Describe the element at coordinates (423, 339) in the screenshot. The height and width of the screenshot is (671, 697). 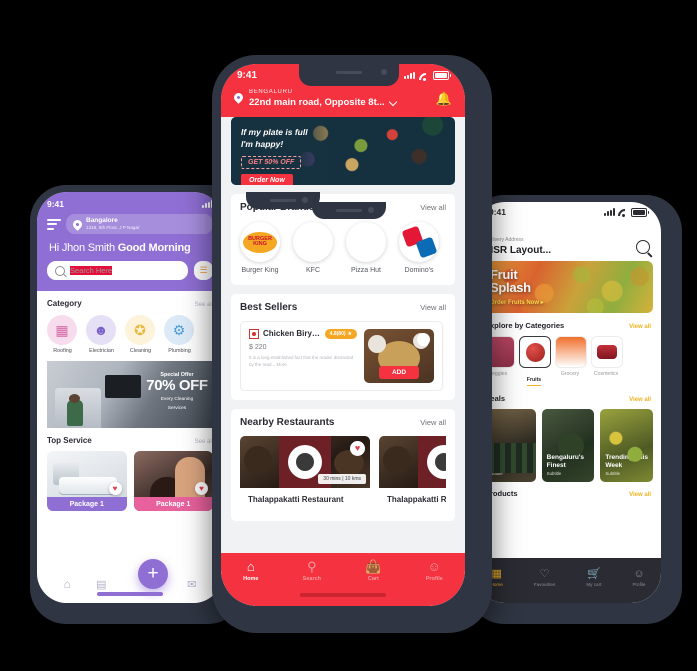
I see `favourite-icon` at that location.